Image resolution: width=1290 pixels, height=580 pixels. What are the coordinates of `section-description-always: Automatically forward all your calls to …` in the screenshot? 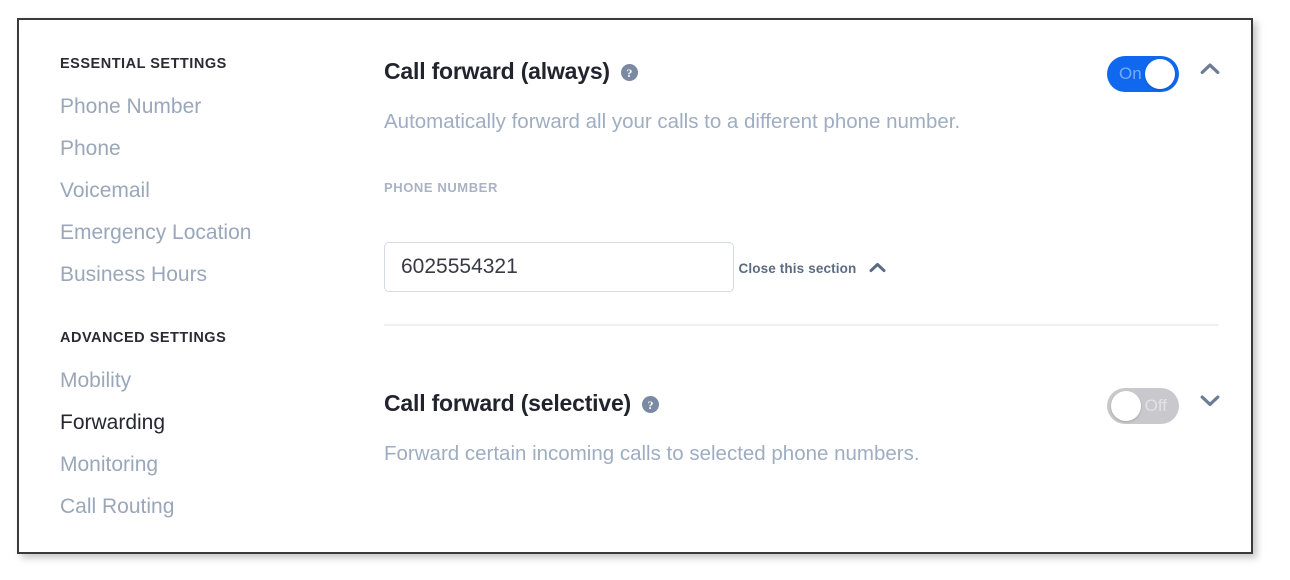 It's located at (672, 121).